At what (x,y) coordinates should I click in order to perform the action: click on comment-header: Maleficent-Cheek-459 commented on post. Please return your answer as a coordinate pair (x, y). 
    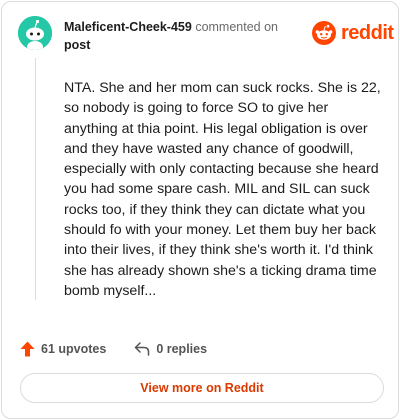
    Looking at the image, I should click on (184, 36).